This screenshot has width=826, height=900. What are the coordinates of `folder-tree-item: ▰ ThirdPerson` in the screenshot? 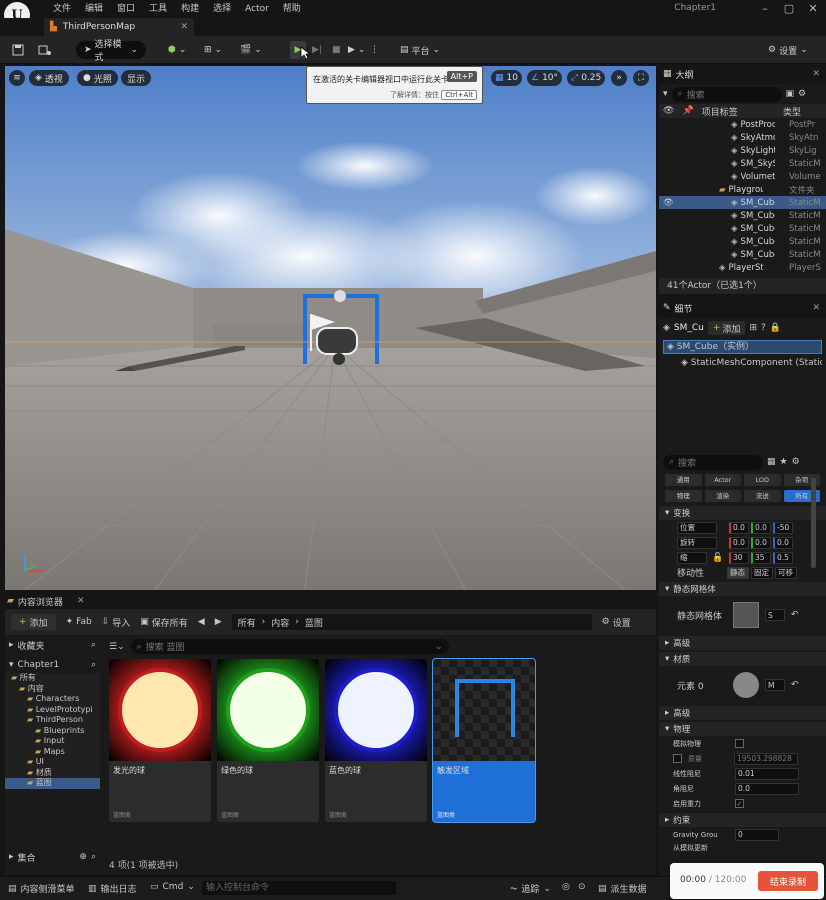 It's located at (52, 720).